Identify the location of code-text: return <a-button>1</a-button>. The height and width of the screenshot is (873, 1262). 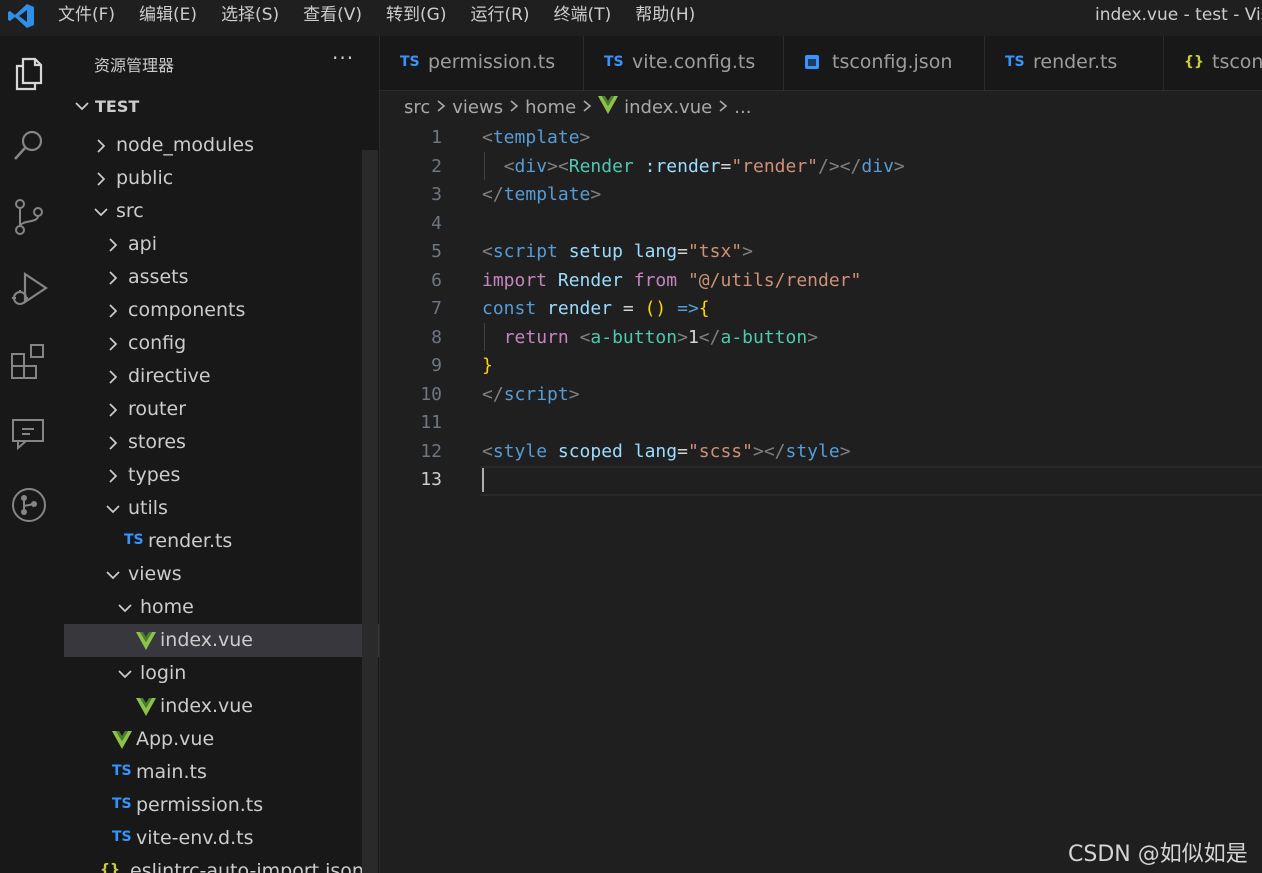
(650, 338).